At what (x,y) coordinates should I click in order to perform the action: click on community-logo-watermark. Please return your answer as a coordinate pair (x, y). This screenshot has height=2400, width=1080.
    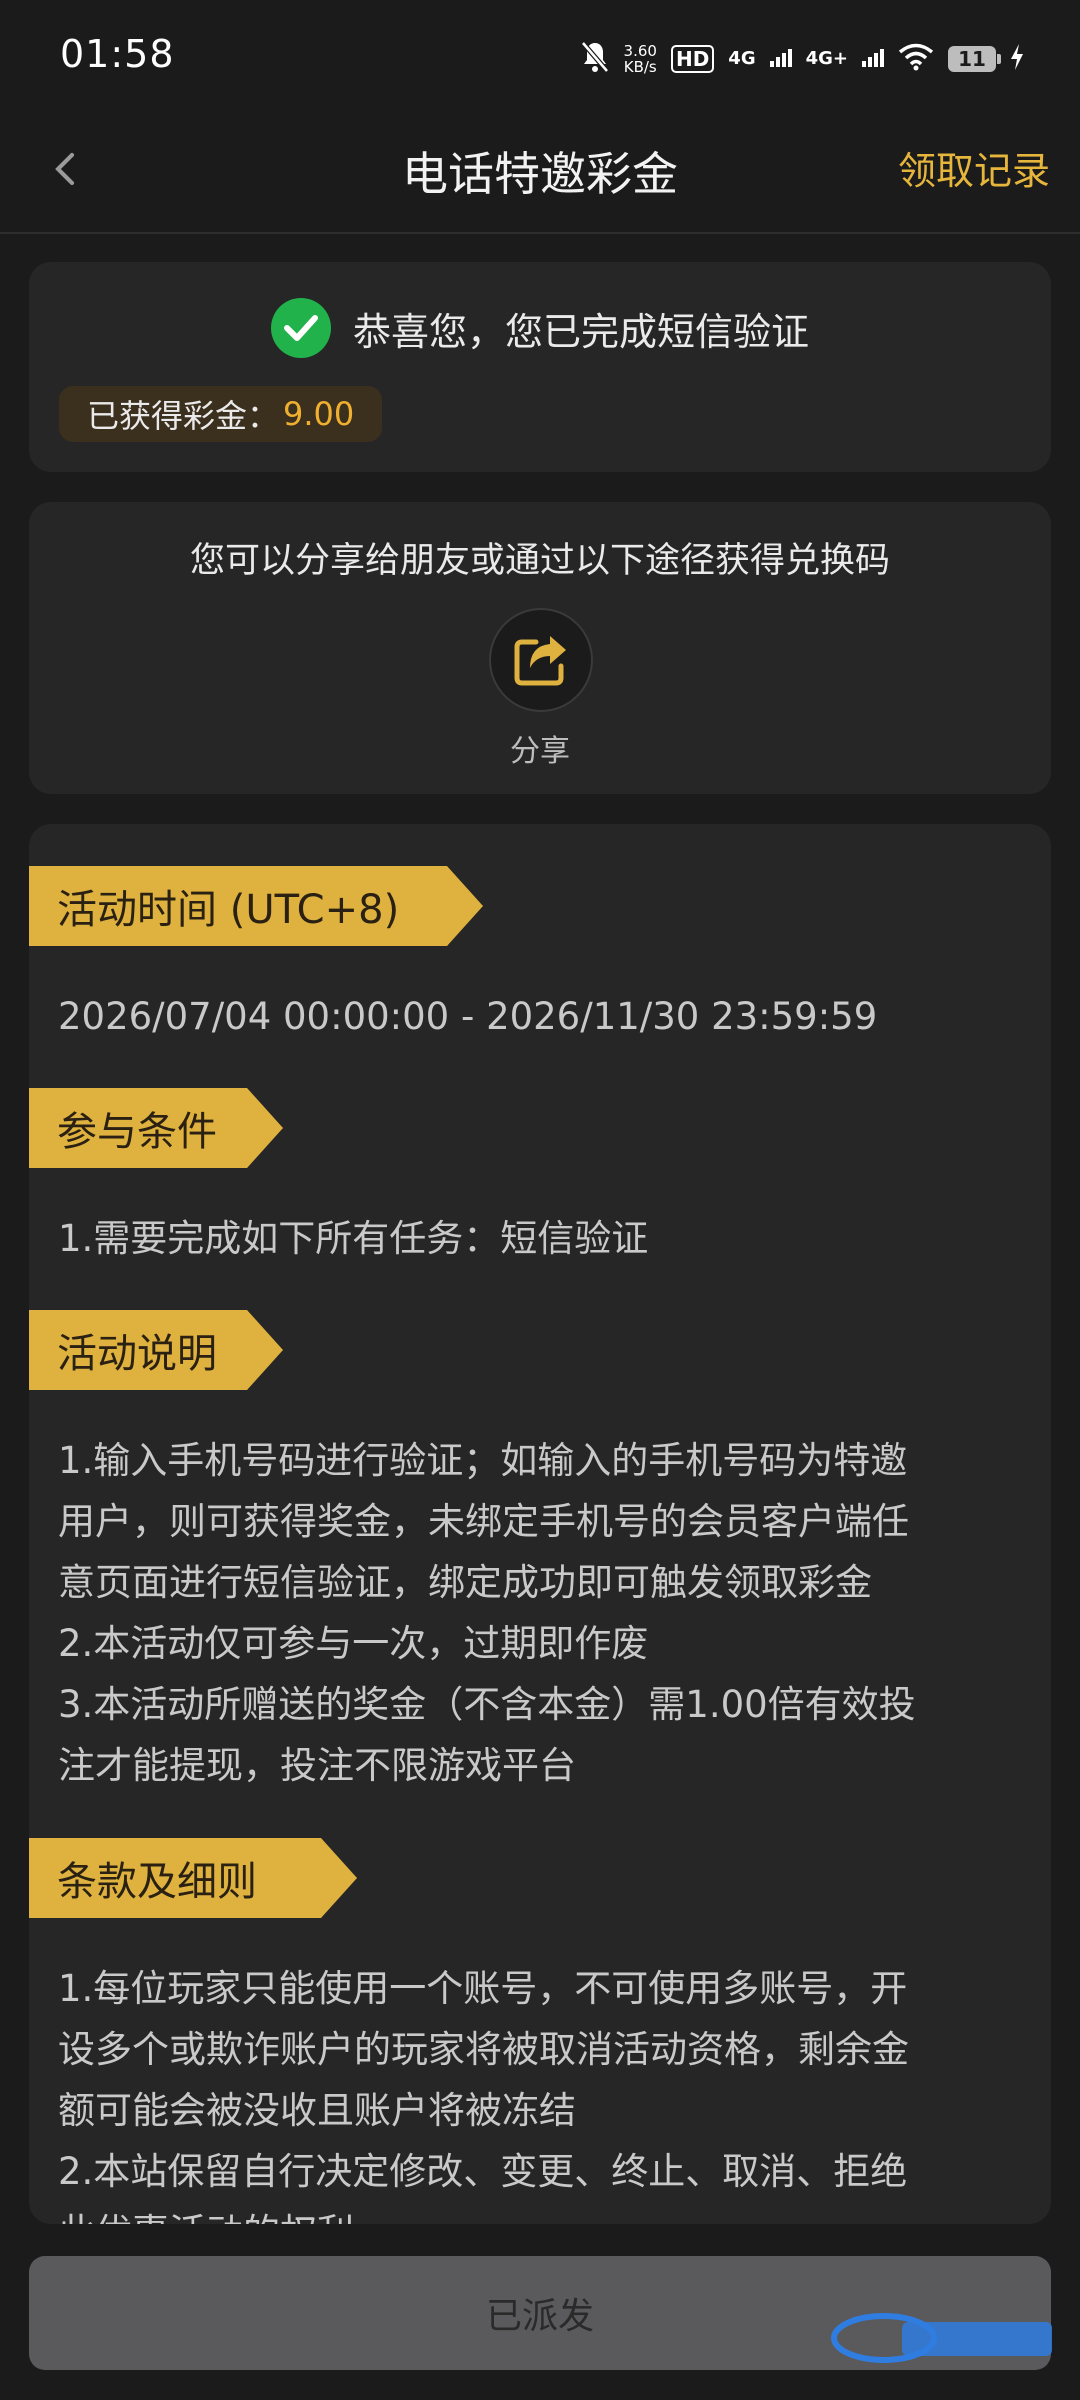
    Looking at the image, I should click on (941, 2338).